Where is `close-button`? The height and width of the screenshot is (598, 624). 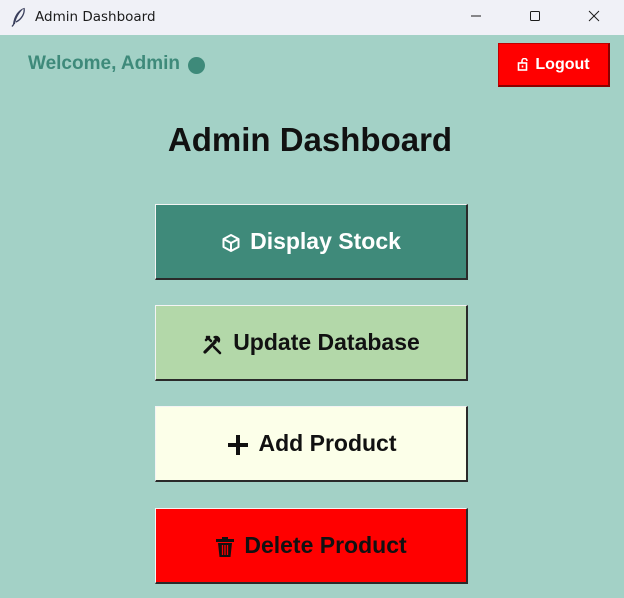 close-button is located at coordinates (594, 17).